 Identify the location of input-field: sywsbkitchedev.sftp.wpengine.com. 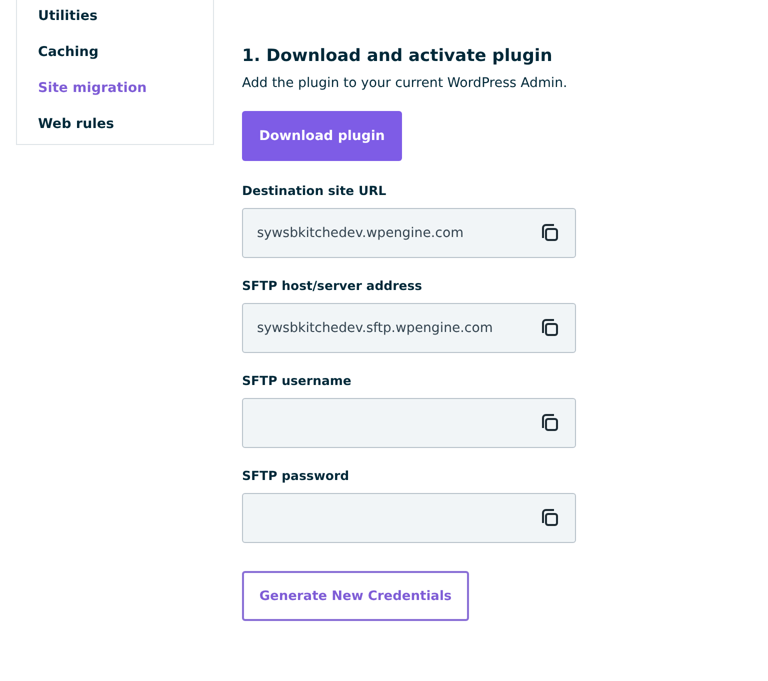
(409, 328).